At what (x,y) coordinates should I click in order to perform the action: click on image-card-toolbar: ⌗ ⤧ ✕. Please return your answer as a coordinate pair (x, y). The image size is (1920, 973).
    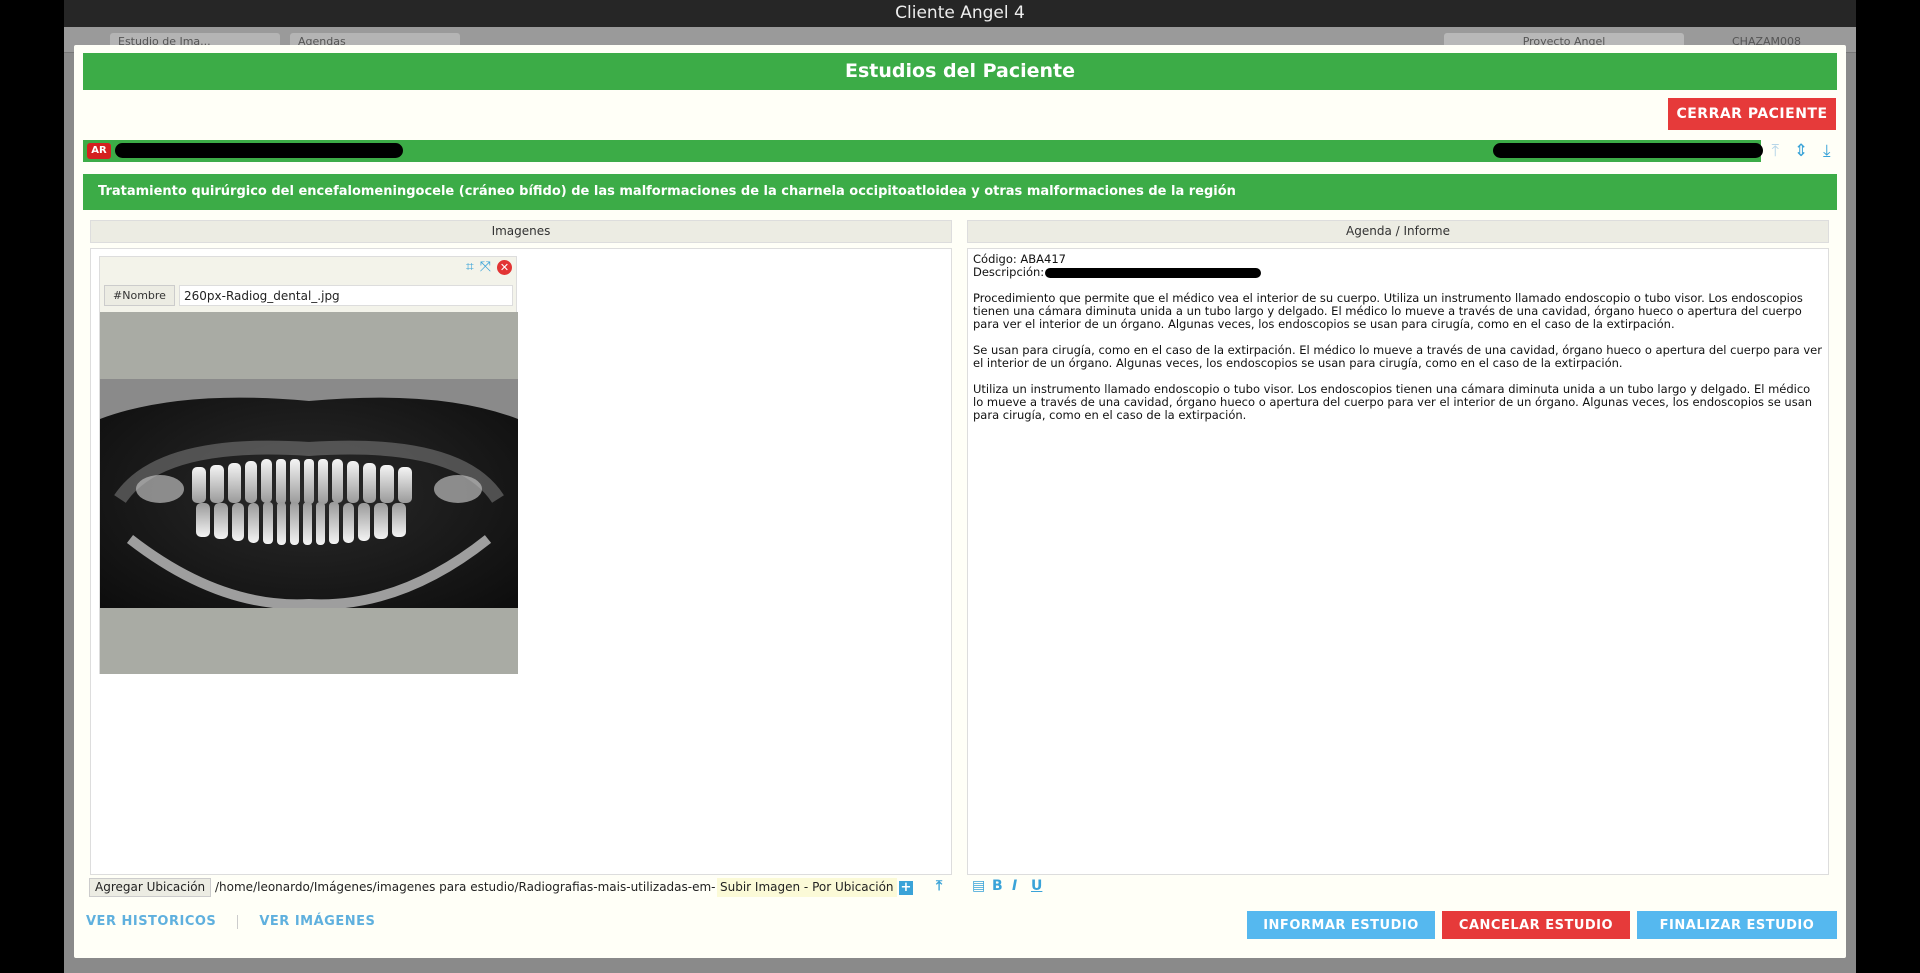
    Looking at the image, I should click on (489, 267).